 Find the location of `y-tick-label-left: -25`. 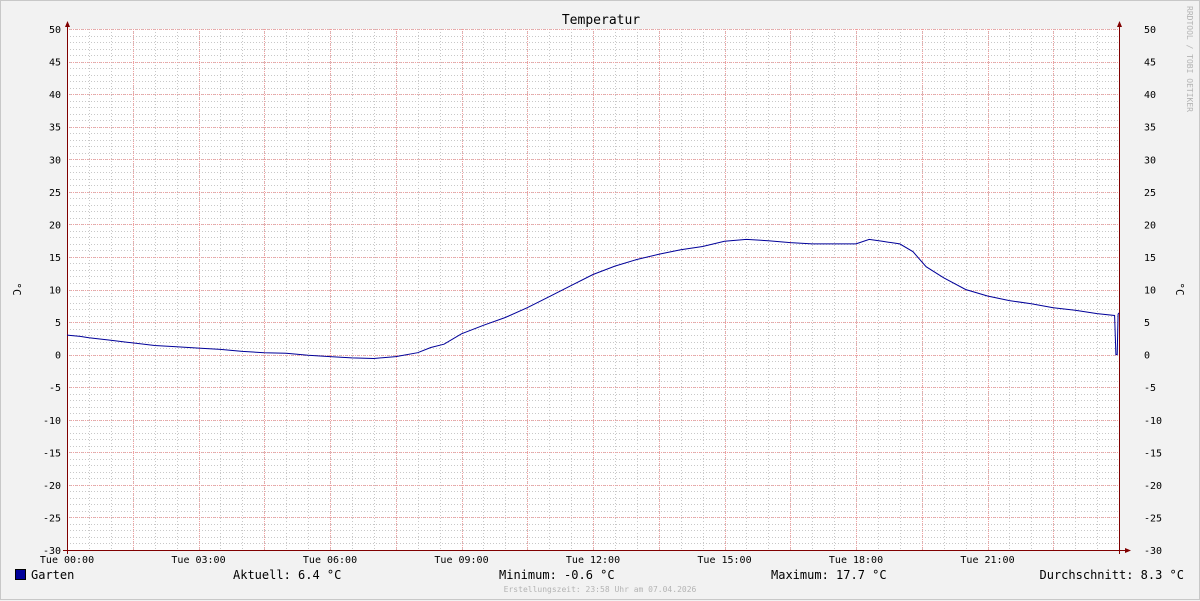

y-tick-label-left: -25 is located at coordinates (52, 518).